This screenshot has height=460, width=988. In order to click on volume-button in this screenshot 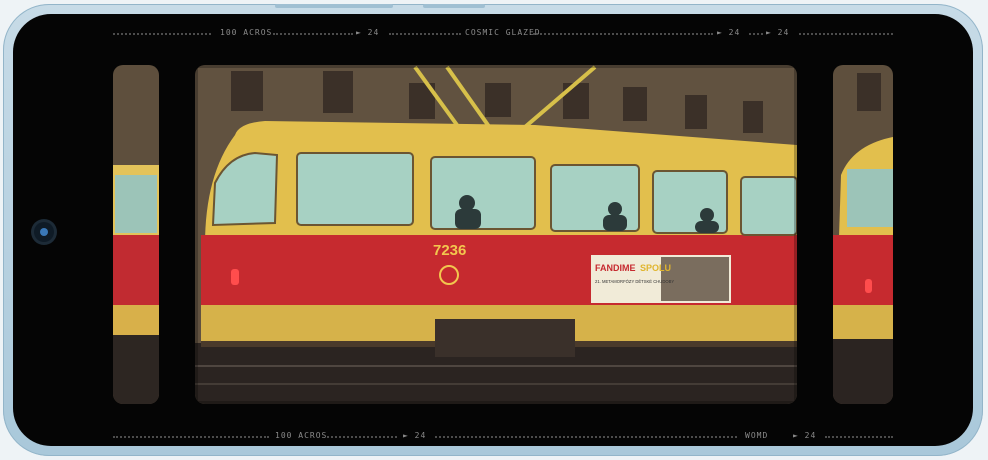, I will do `click(334, 6)`.